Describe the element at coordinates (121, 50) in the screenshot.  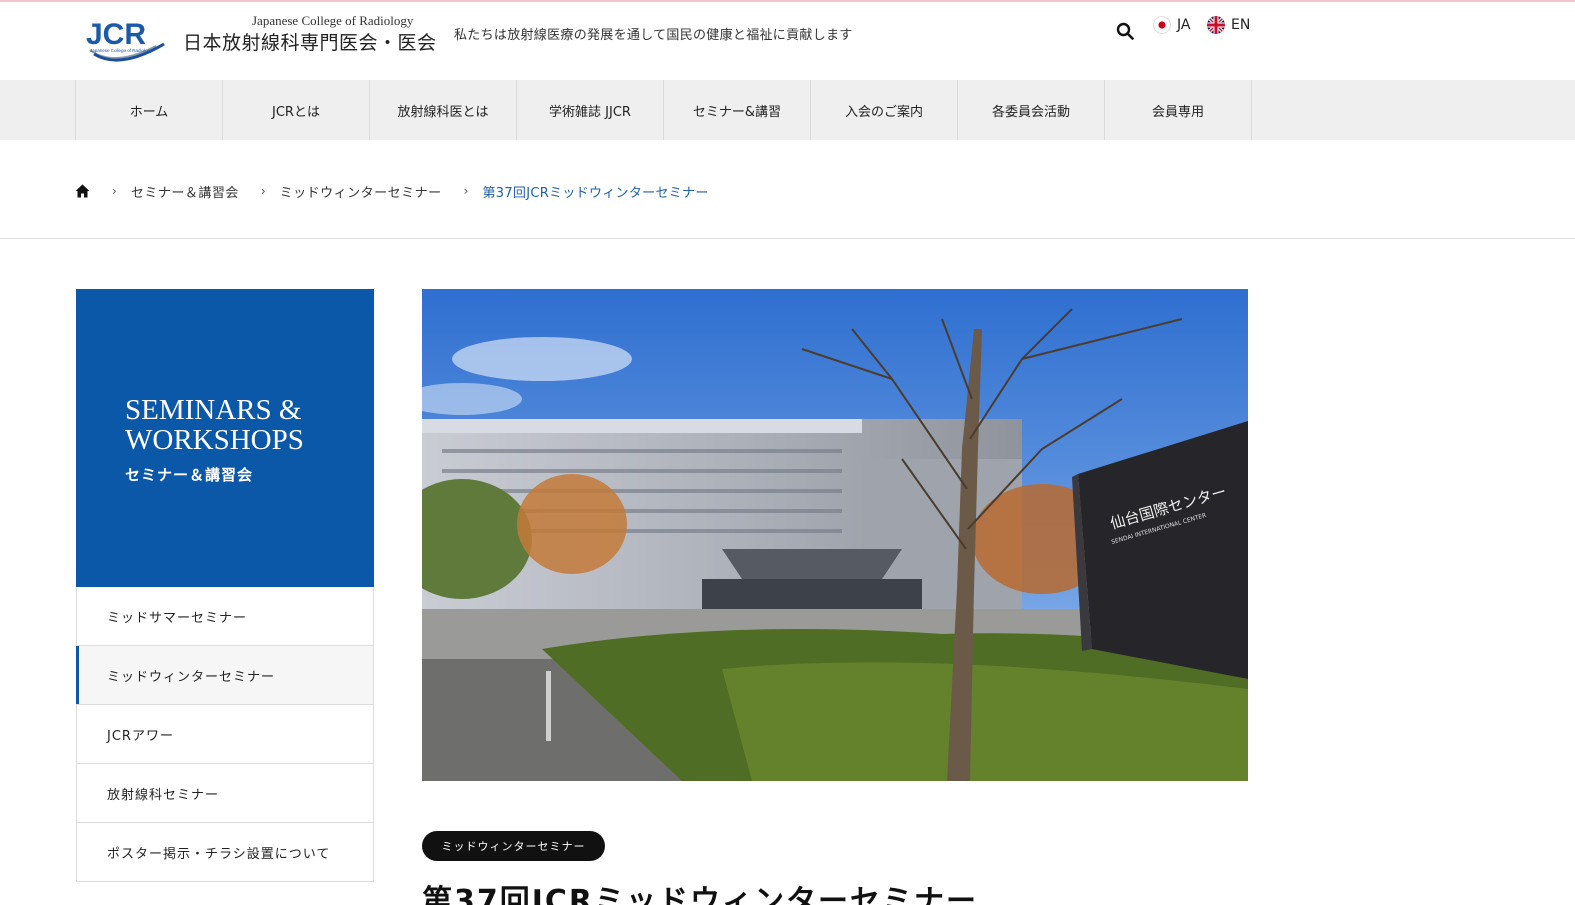
I see `logo-subtext: Japanese College of Radiology` at that location.